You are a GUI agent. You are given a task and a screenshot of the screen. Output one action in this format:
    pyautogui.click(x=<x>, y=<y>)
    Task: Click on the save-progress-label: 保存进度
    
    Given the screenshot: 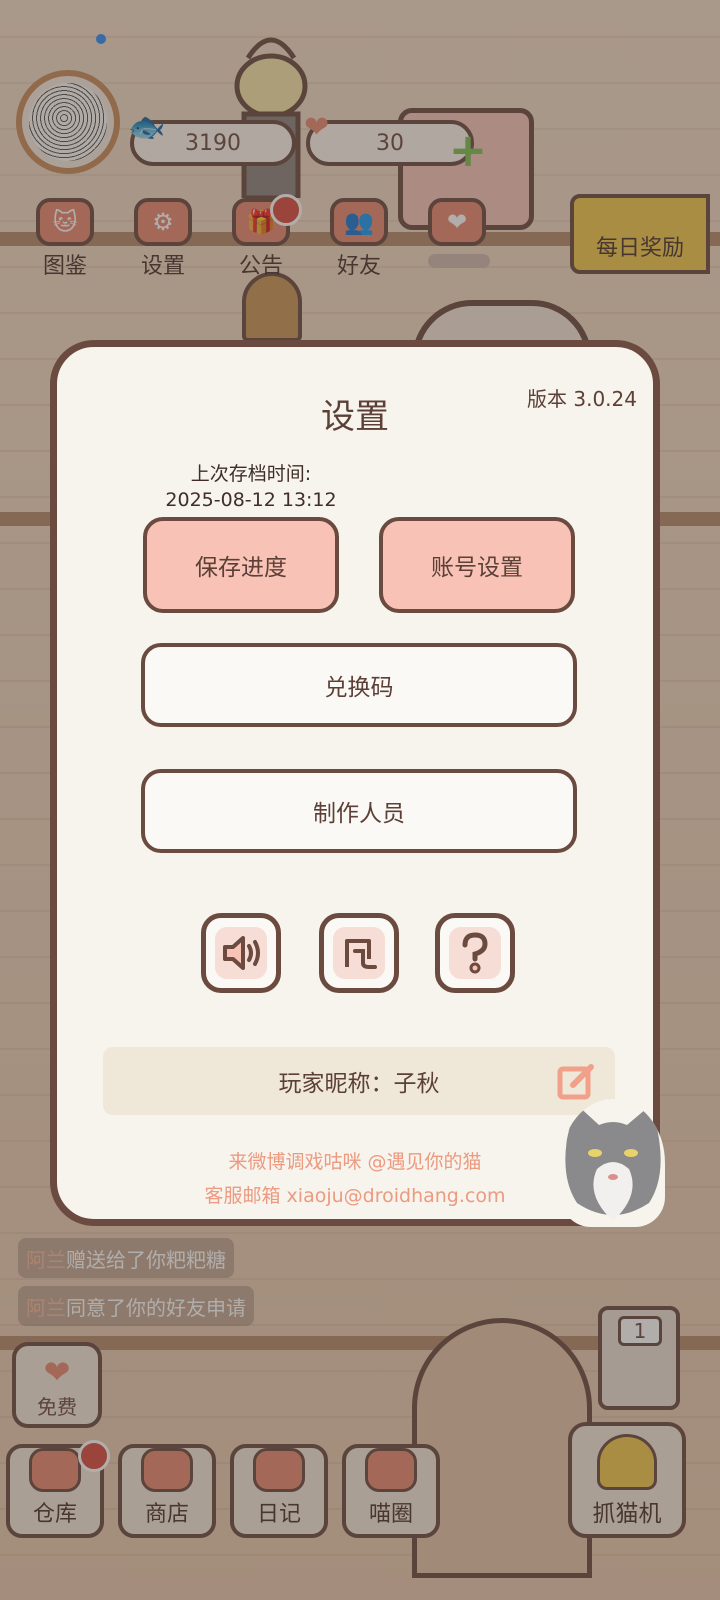 What is the action you would take?
    pyautogui.click(x=241, y=568)
    